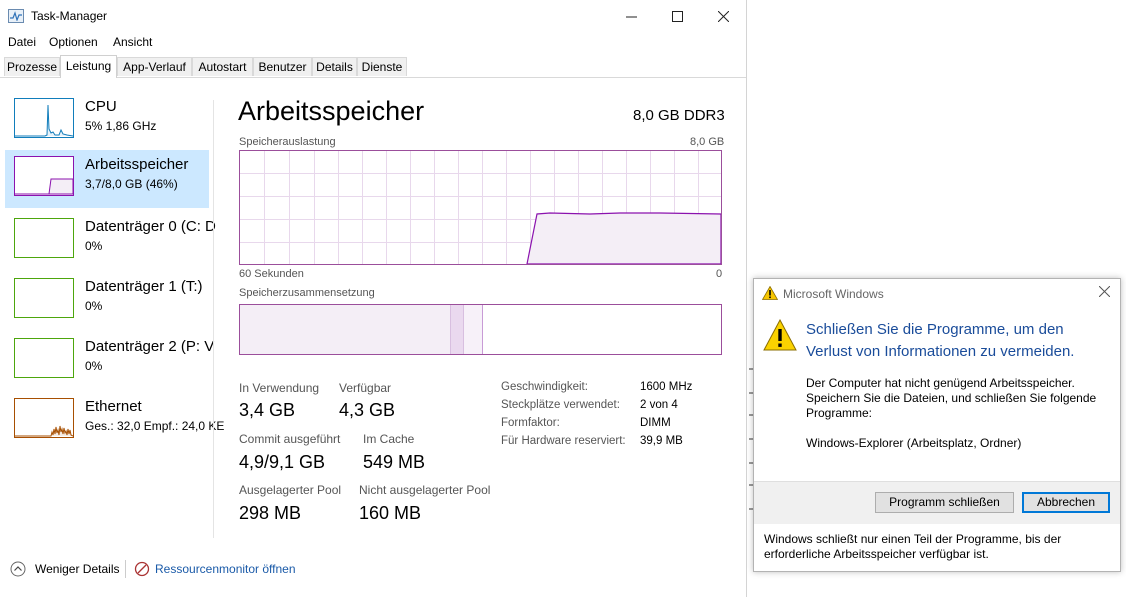 The image size is (1126, 597). I want to click on menu-ansicht: Ansicht, so click(132, 42).